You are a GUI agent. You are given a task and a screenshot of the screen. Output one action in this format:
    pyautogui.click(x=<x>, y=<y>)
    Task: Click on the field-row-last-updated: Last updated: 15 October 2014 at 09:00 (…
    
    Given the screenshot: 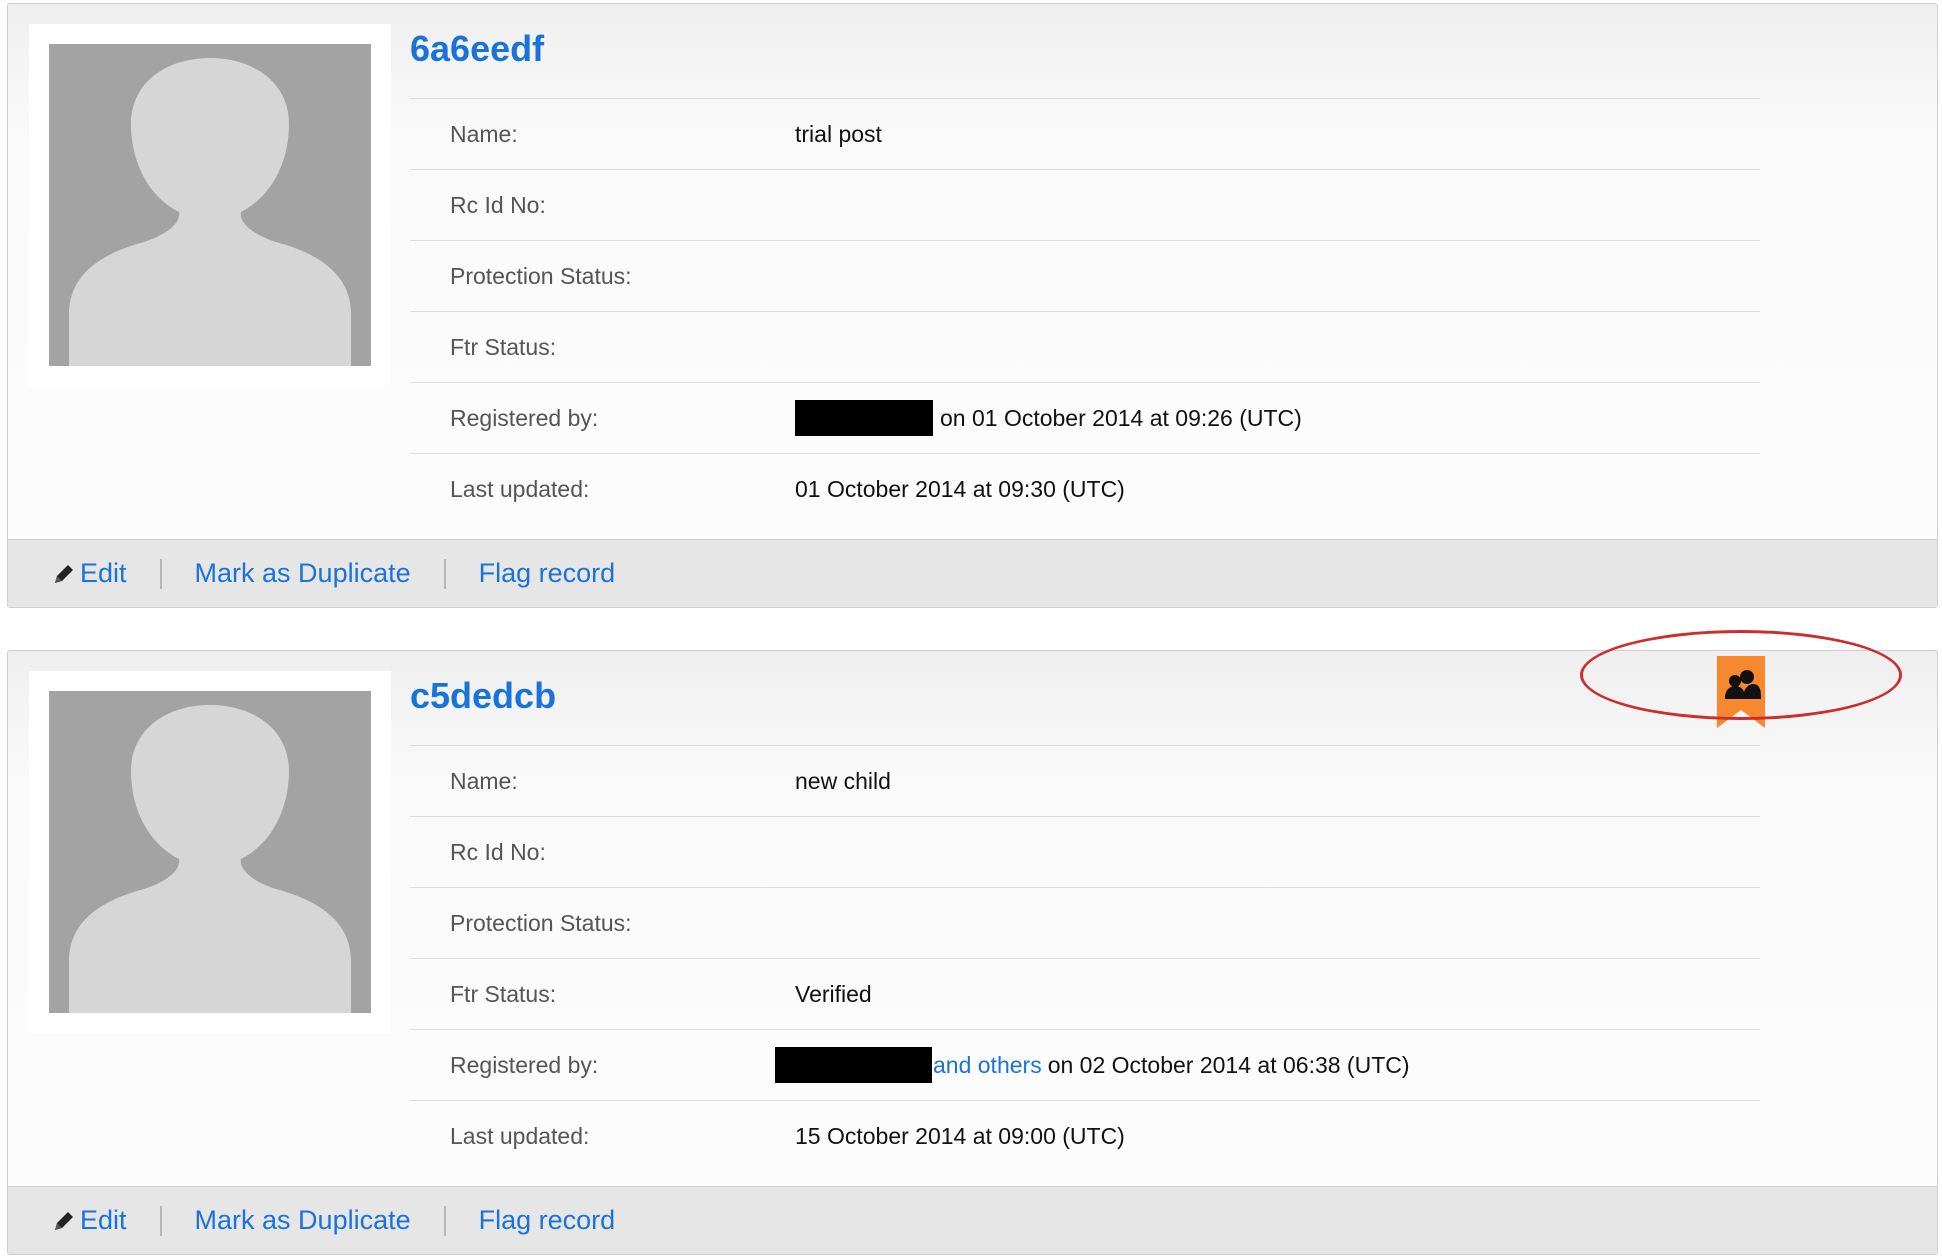 What is the action you would take?
    pyautogui.click(x=1085, y=1136)
    